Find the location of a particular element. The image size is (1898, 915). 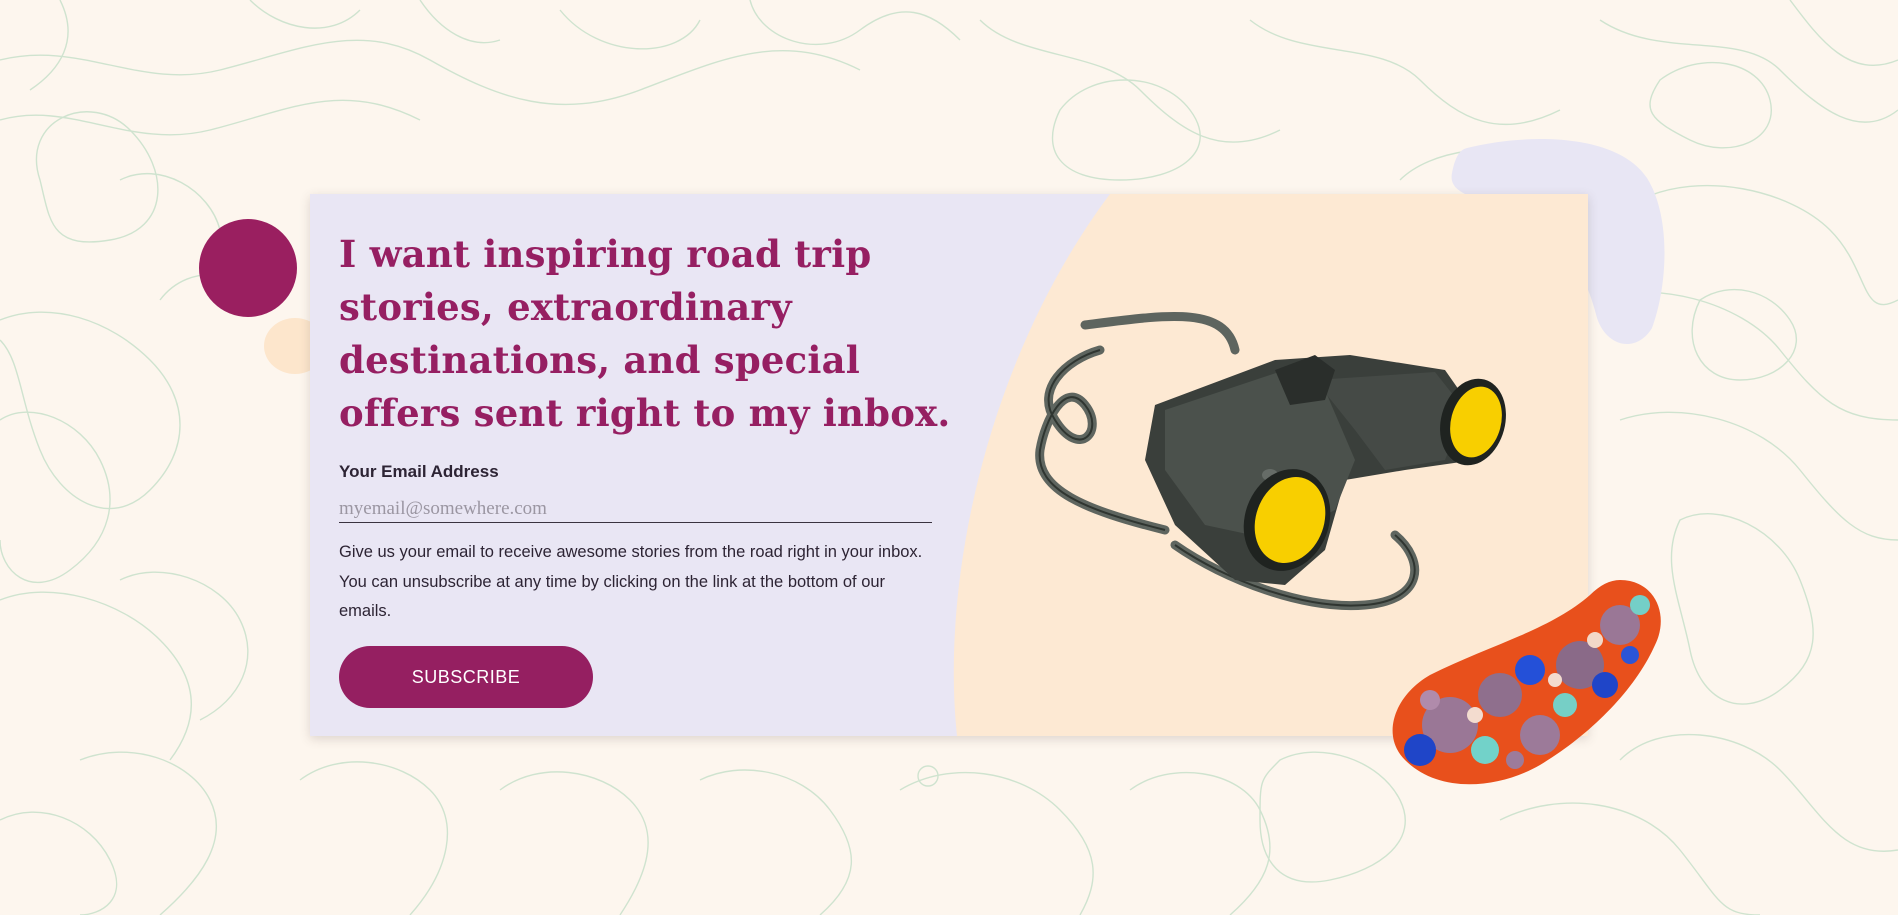

email-label: Your Email Address is located at coordinates (419, 471).